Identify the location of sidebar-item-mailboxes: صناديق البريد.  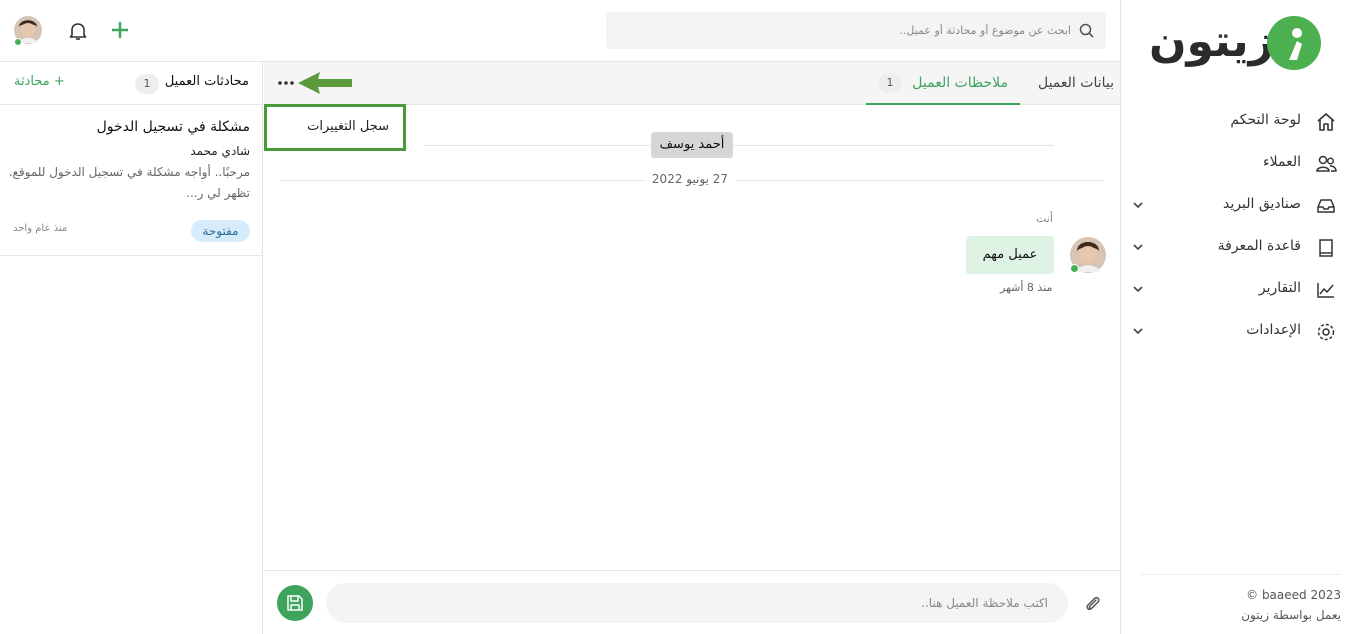
(1235, 206).